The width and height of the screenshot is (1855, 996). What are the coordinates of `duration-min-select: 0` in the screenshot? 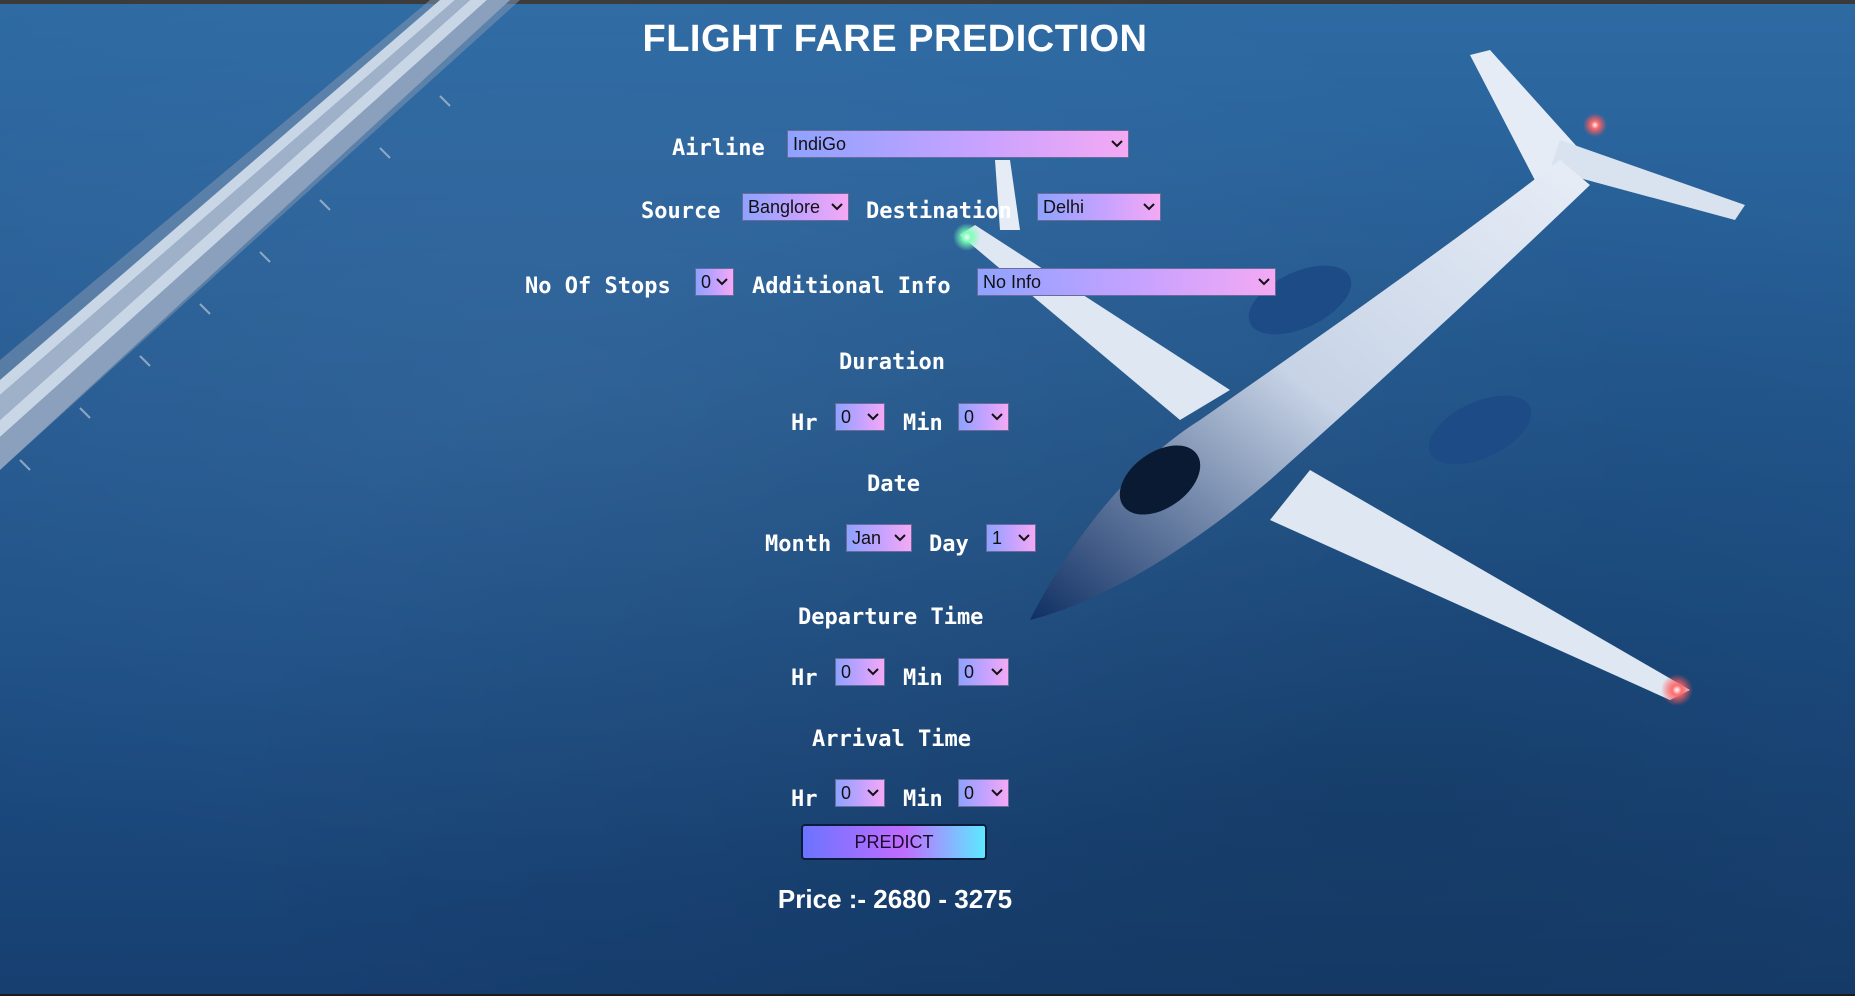 It's located at (983, 417).